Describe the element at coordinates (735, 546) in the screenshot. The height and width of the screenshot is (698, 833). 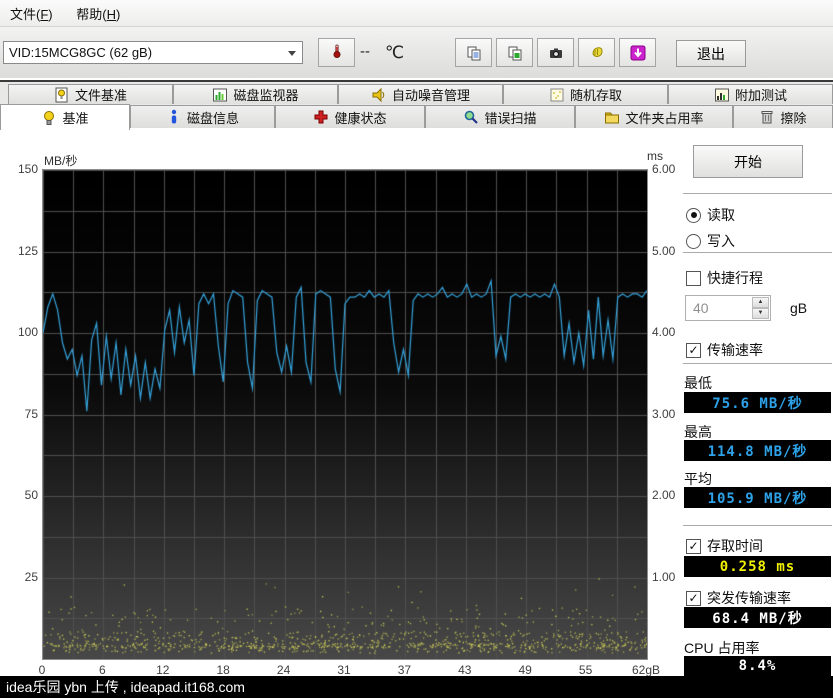
I see `access-time-label: 存取时间` at that location.